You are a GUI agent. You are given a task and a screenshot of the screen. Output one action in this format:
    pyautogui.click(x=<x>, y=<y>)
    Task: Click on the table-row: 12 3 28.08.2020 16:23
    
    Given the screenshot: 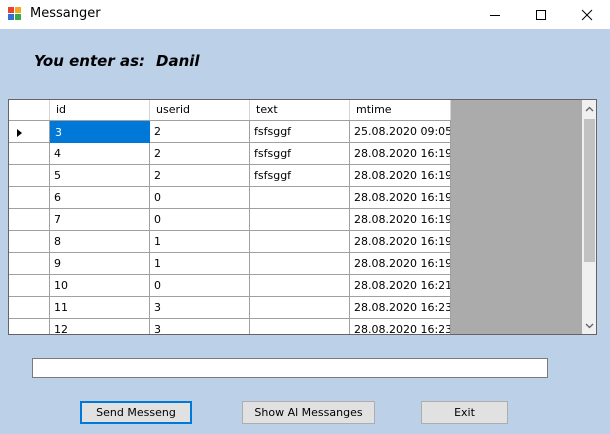 What is the action you would take?
    pyautogui.click(x=230, y=326)
    